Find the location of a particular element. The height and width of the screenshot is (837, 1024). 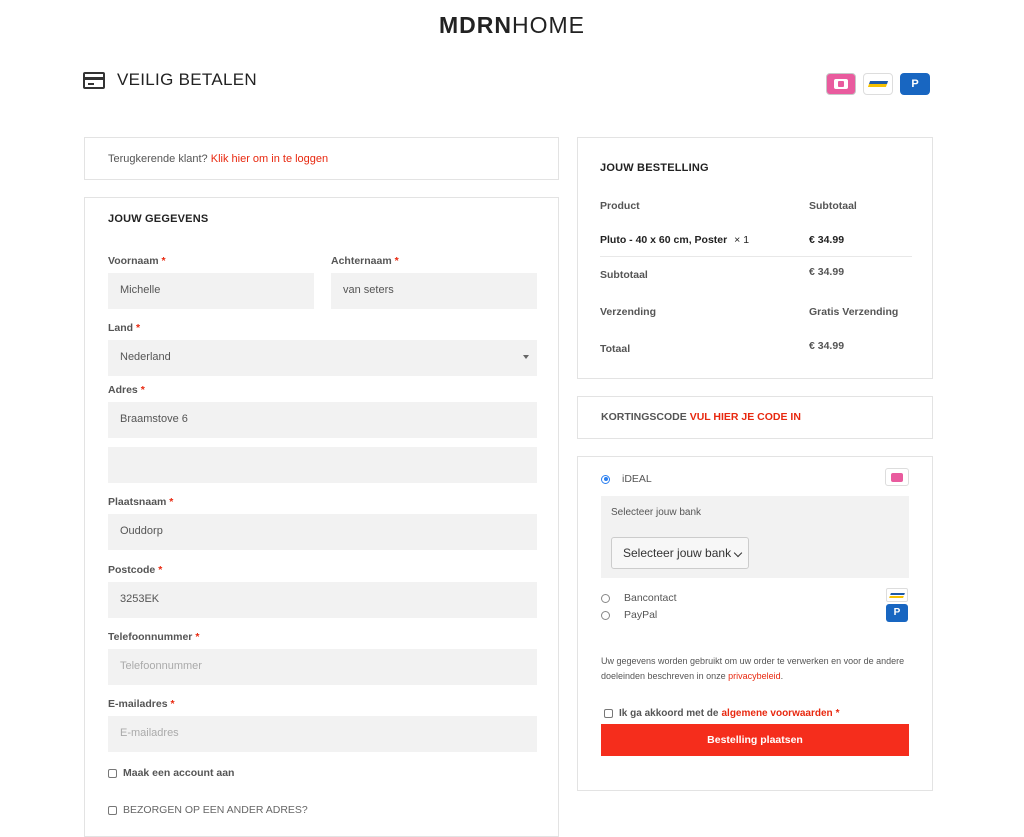

credit-card-icon is located at coordinates (94, 80).